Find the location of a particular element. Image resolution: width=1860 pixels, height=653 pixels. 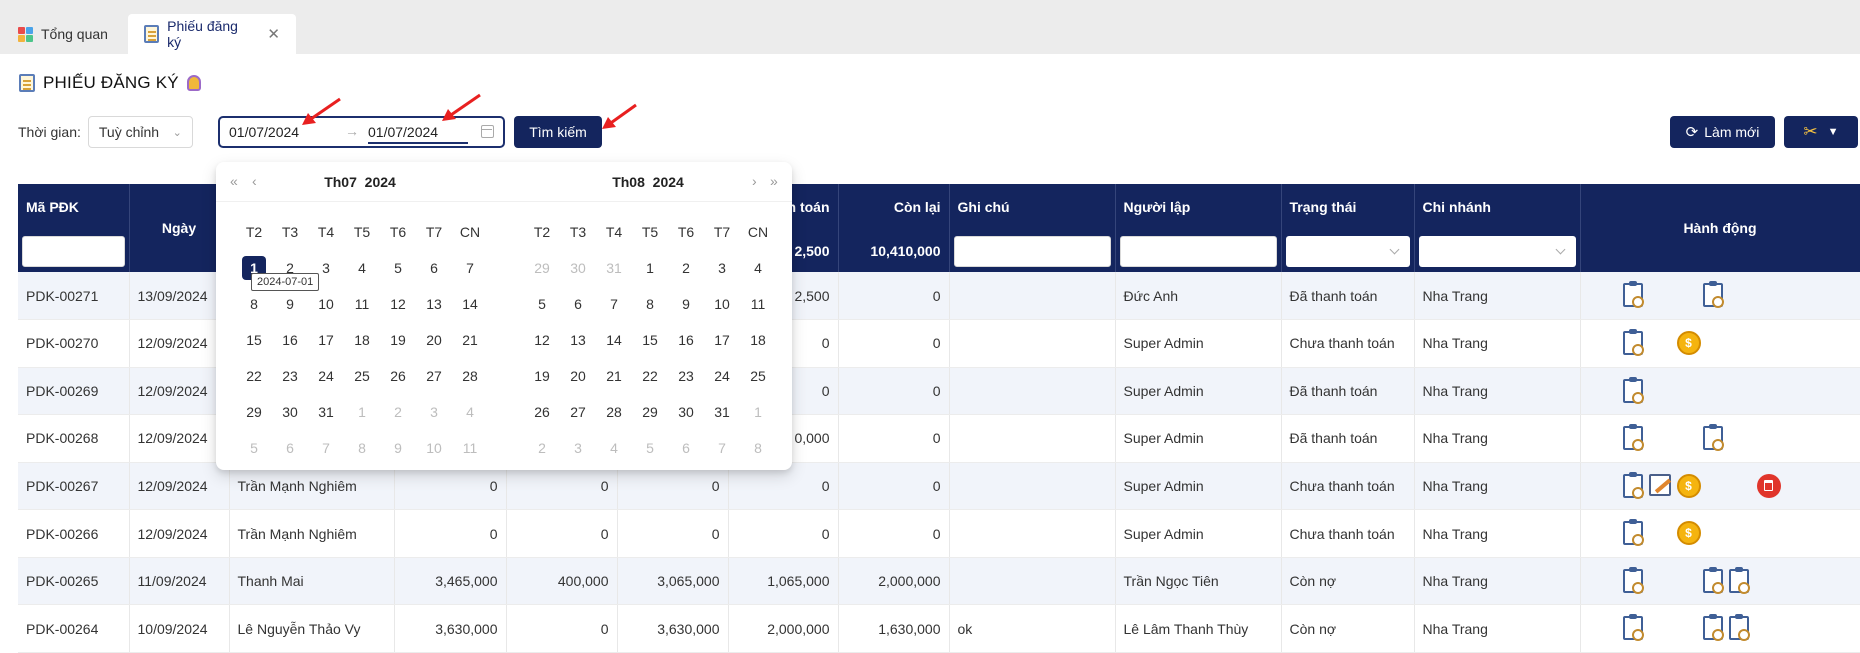

month-label-right: Th08 is located at coordinates (628, 182).